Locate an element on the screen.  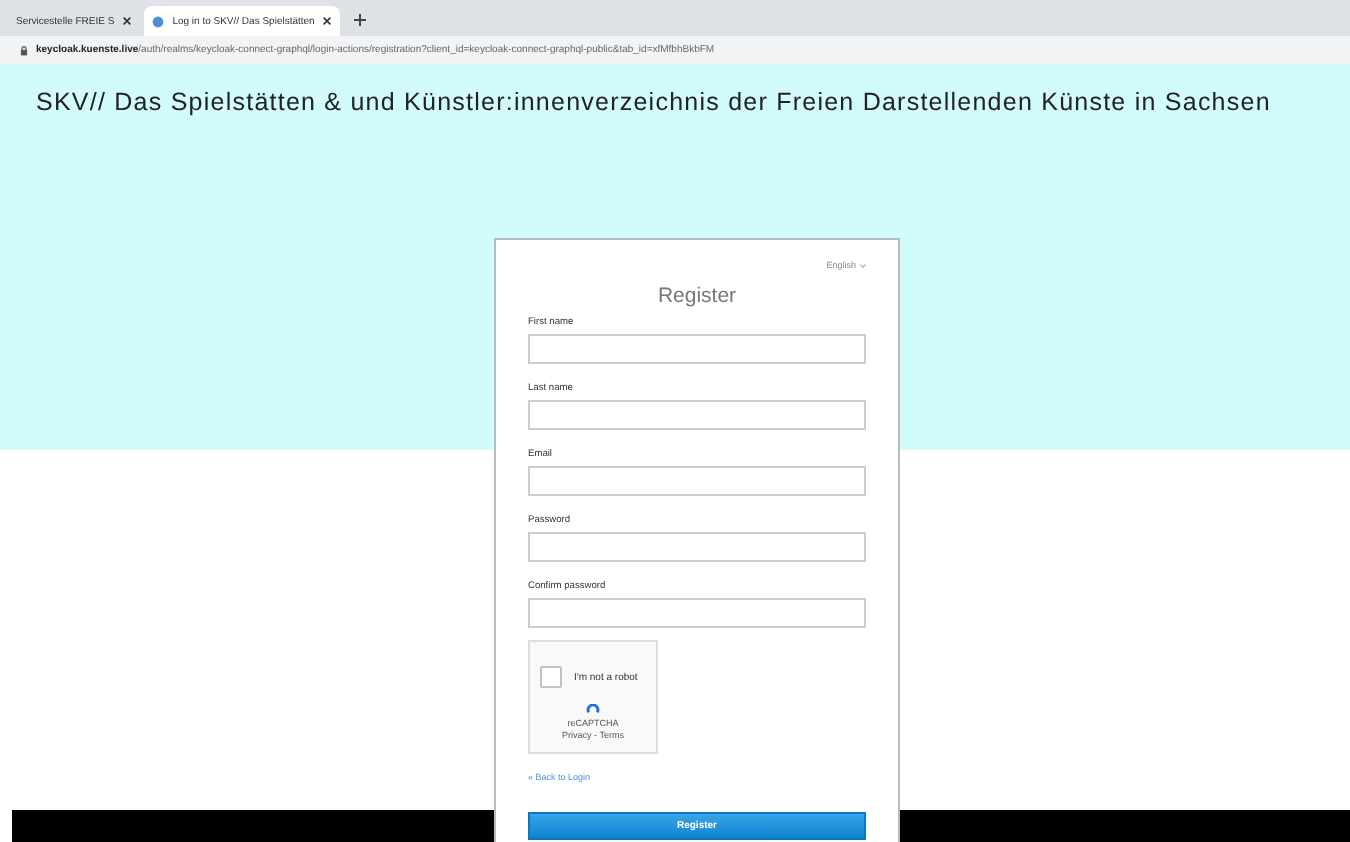
form-title: Register is located at coordinates (697, 296).